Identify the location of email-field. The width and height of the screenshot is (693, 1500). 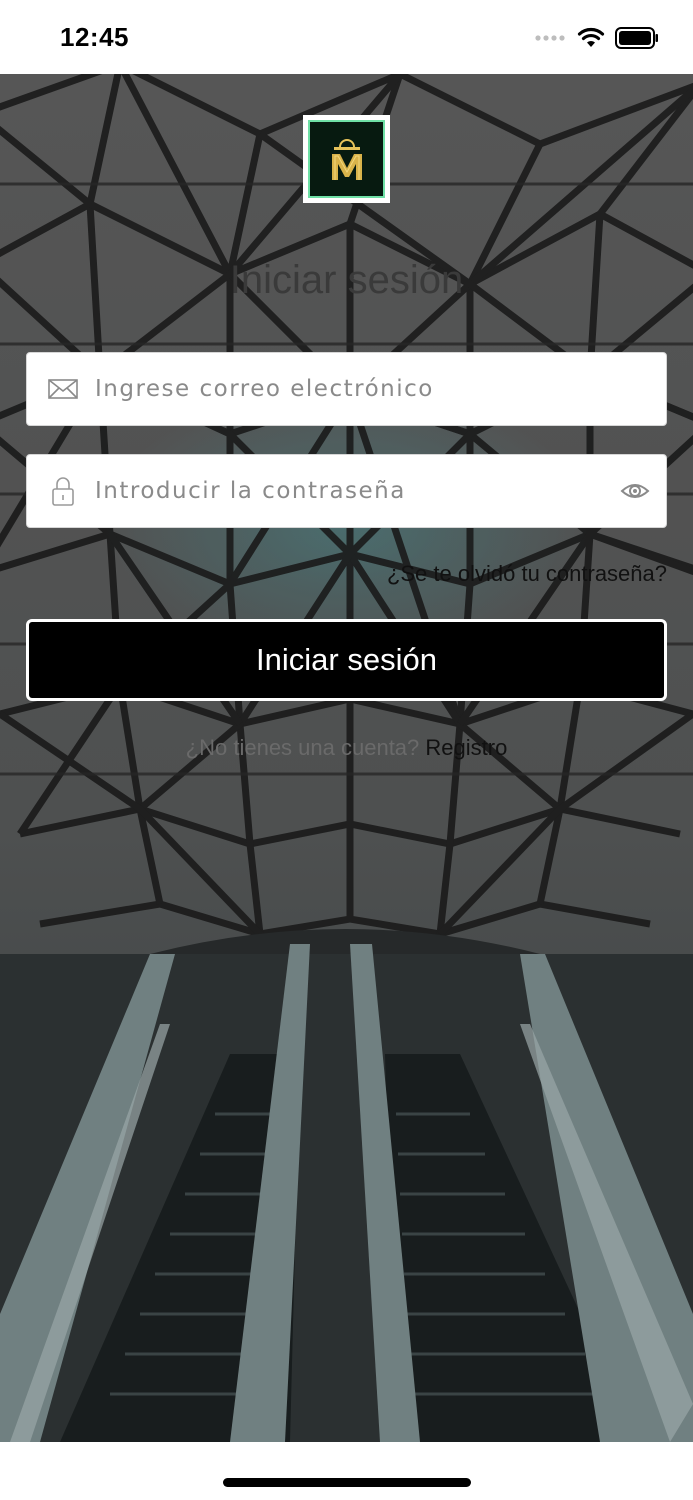
(346, 389).